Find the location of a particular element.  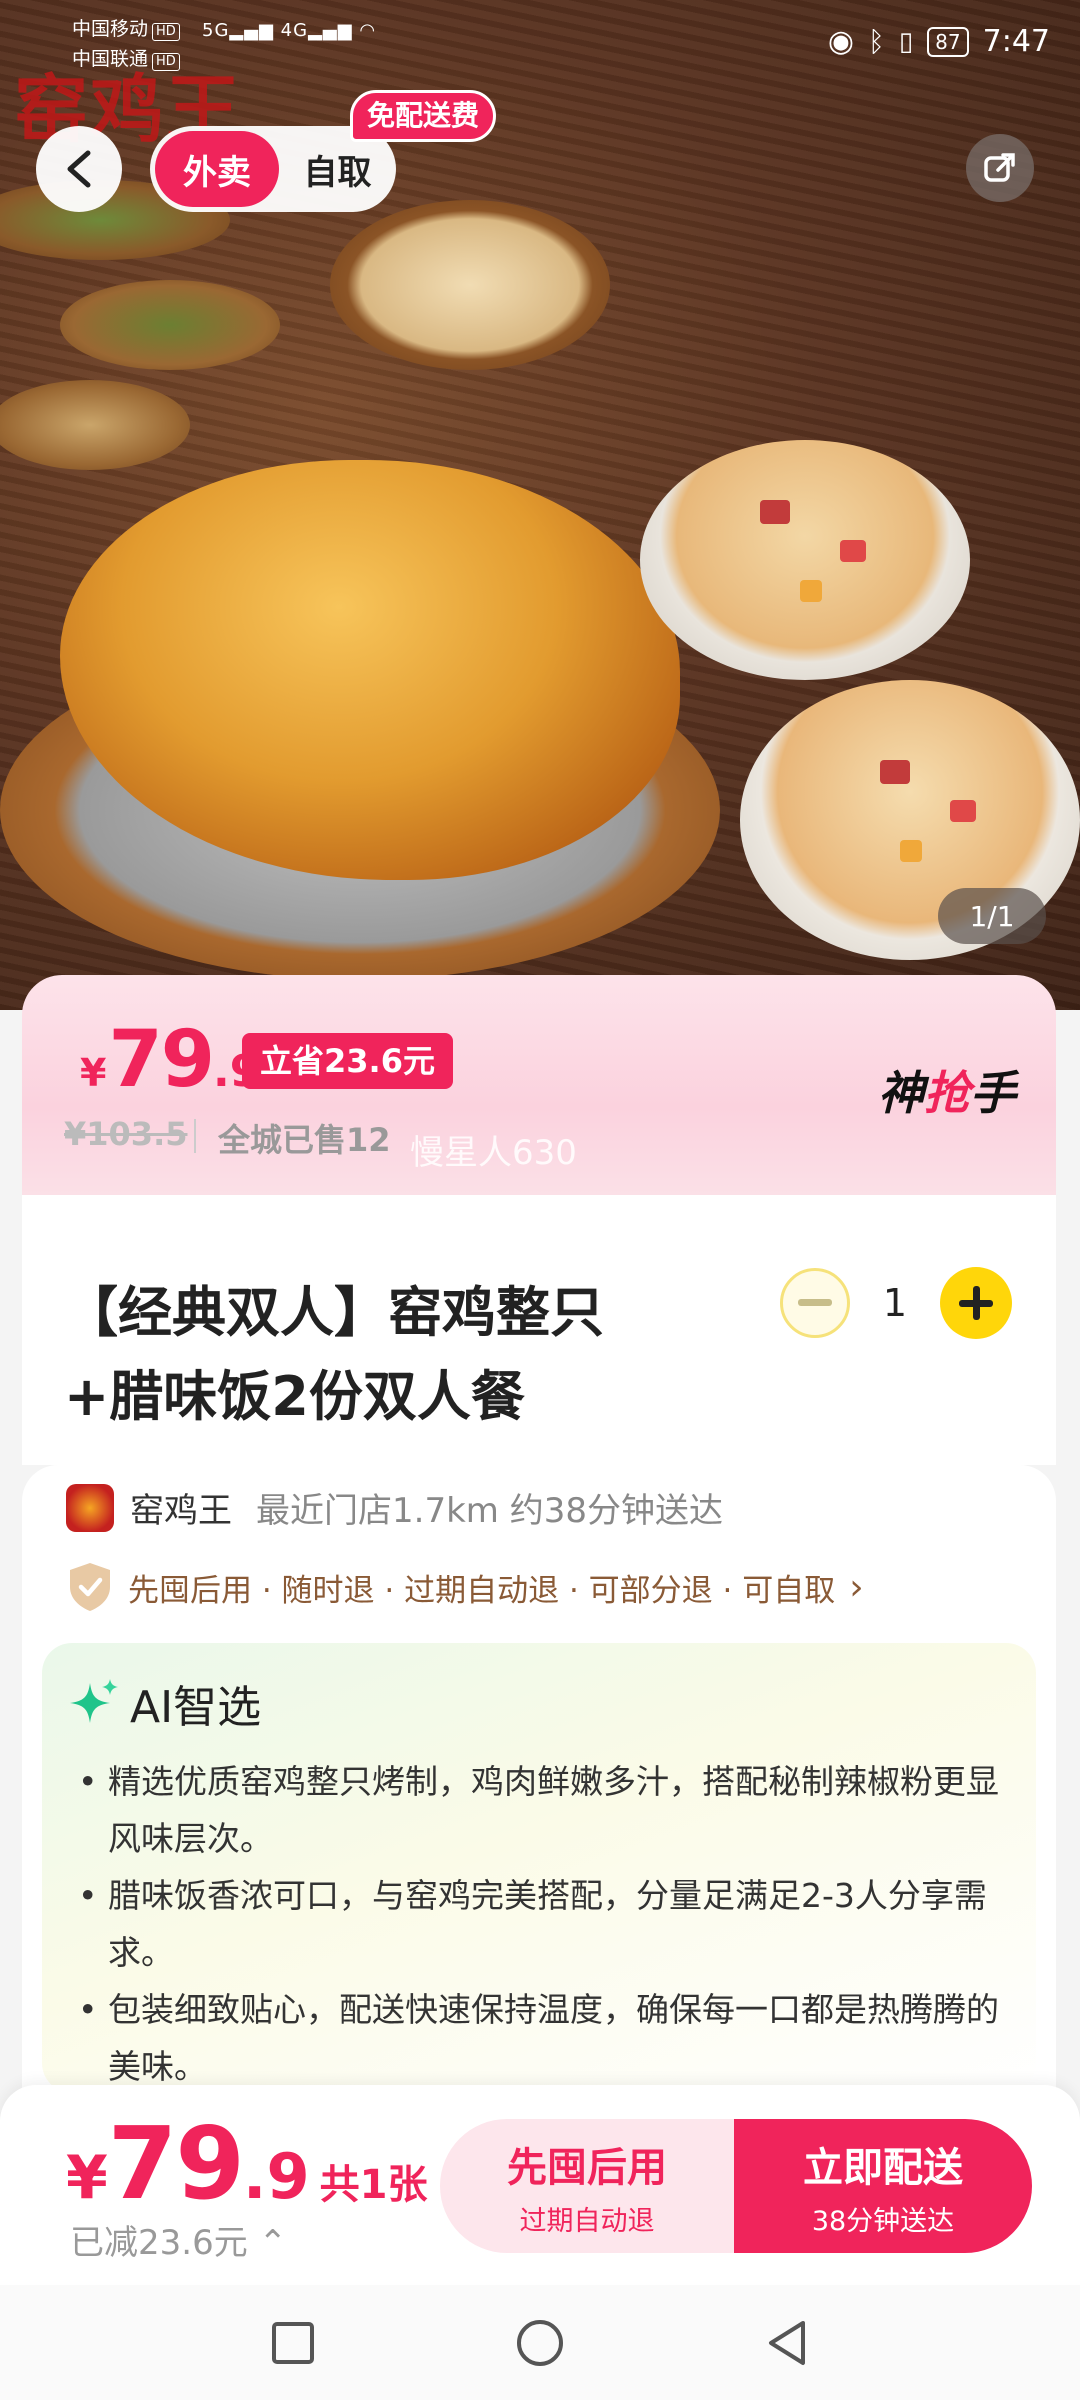

user-watermark: 慢星人630 is located at coordinates (493, 1153).